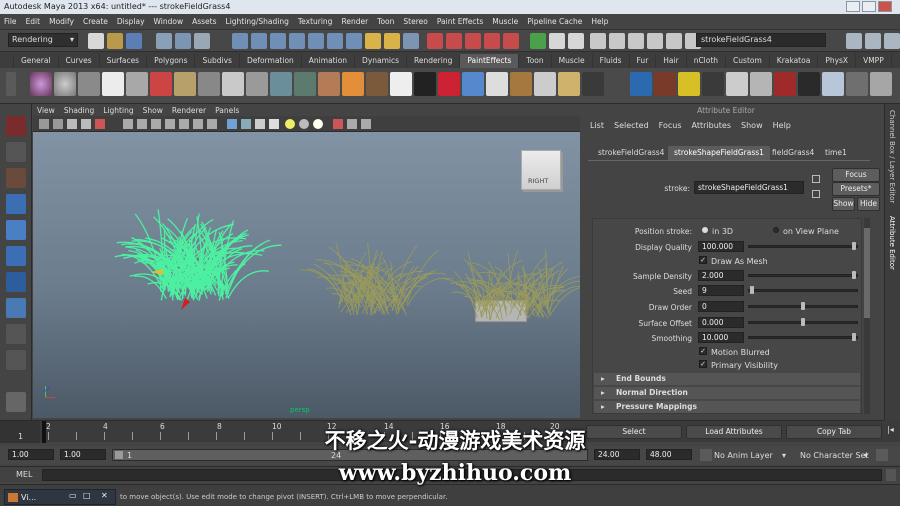  I want to click on attr-menu-attributes: Attributes, so click(712, 125).